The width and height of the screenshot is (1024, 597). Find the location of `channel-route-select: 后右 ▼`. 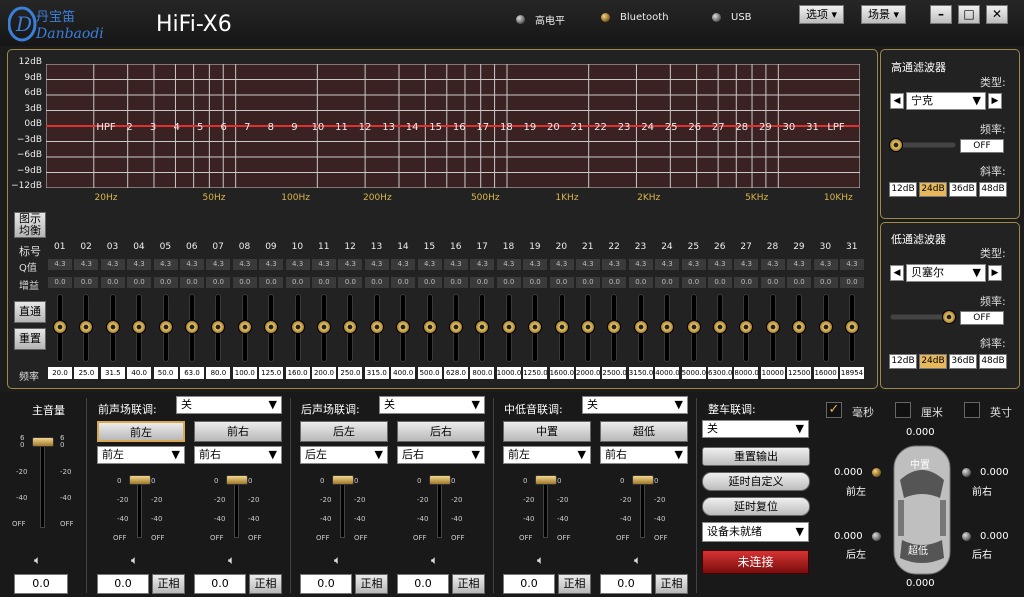

channel-route-select: 后右 ▼ is located at coordinates (441, 455).